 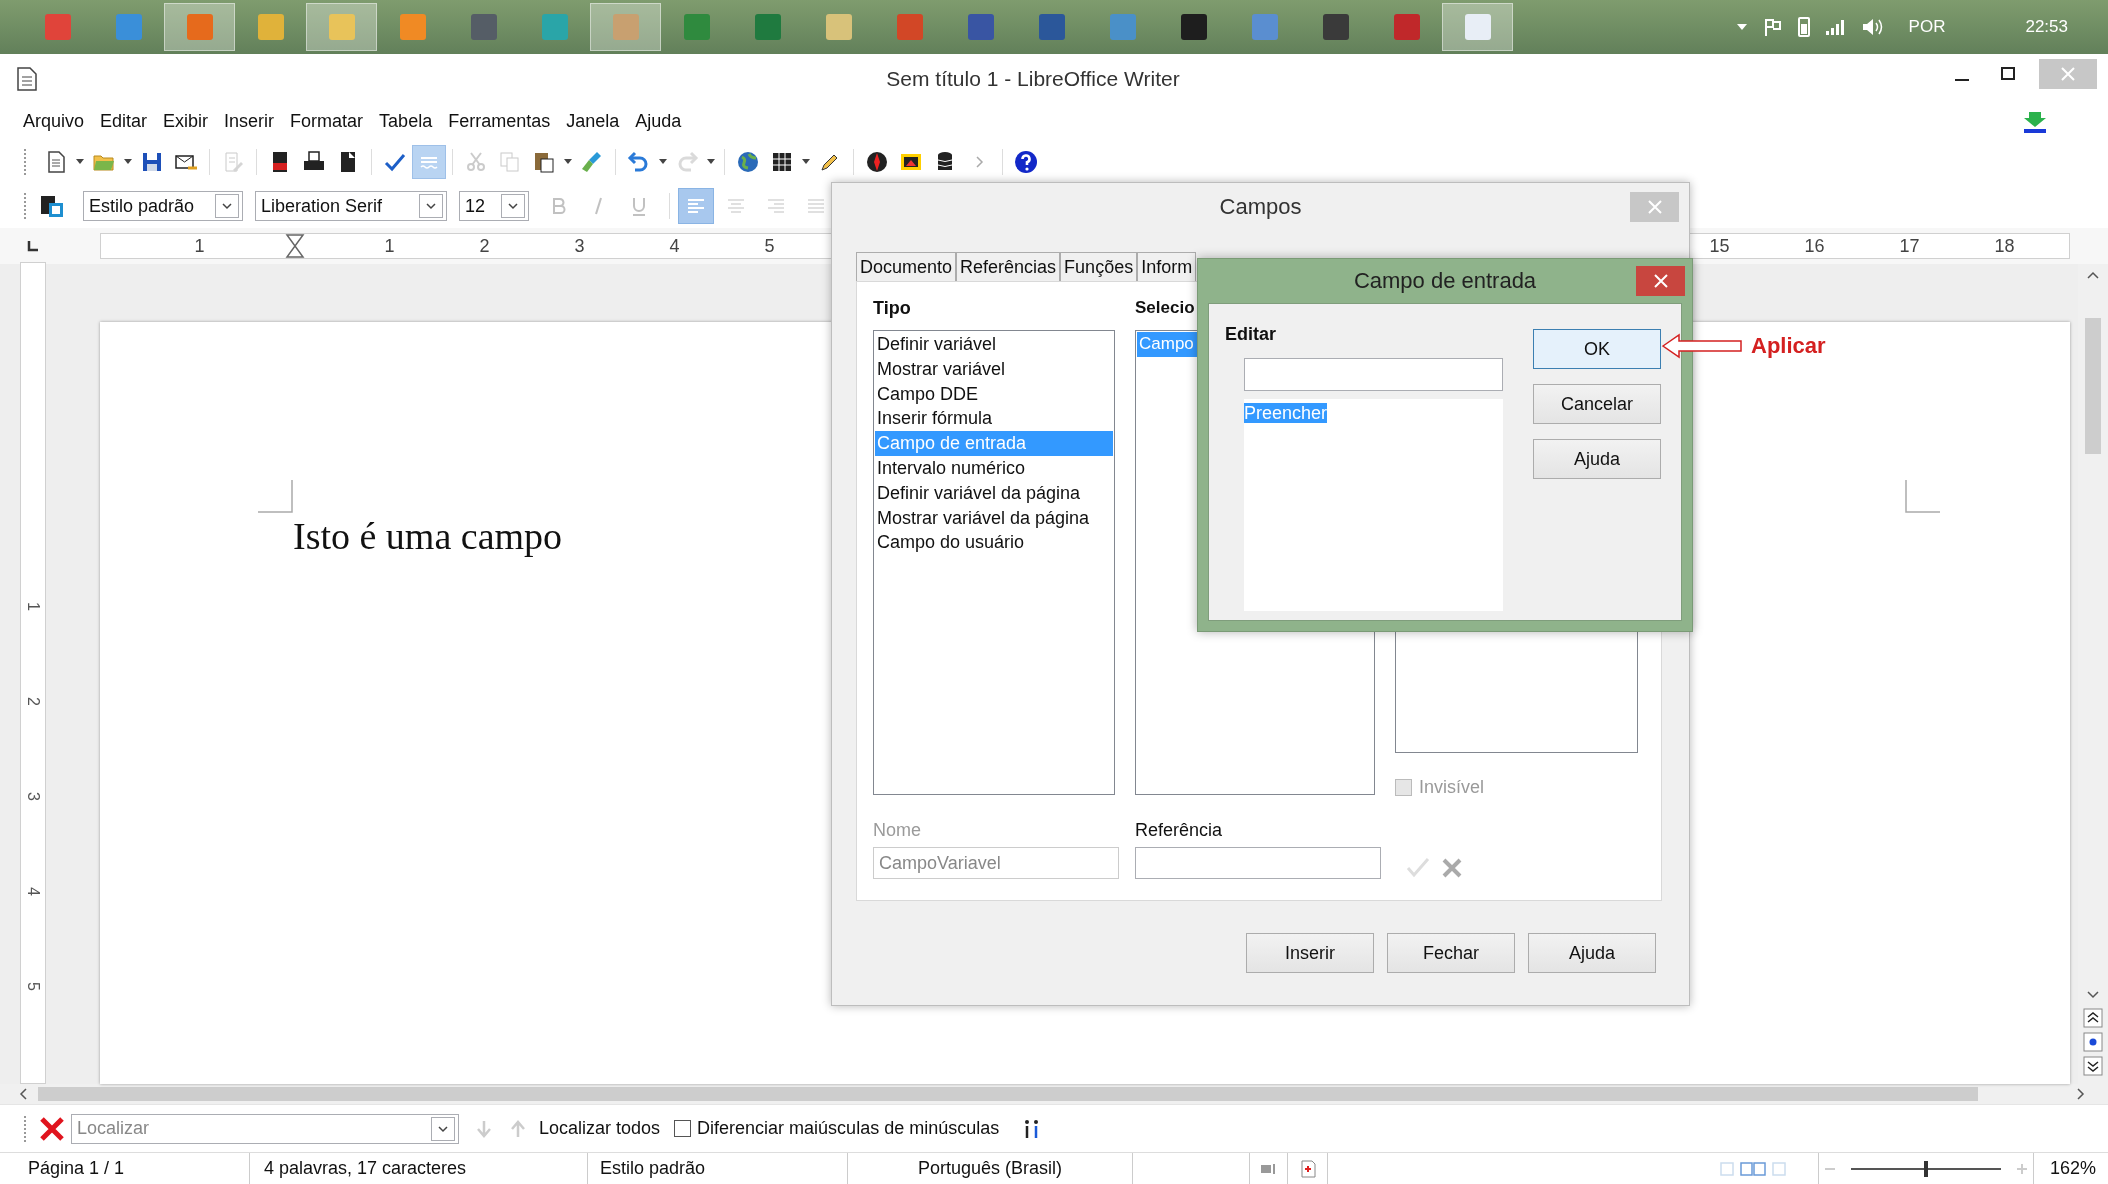 I want to click on list-item: Intervalo numérico, so click(x=994, y=468).